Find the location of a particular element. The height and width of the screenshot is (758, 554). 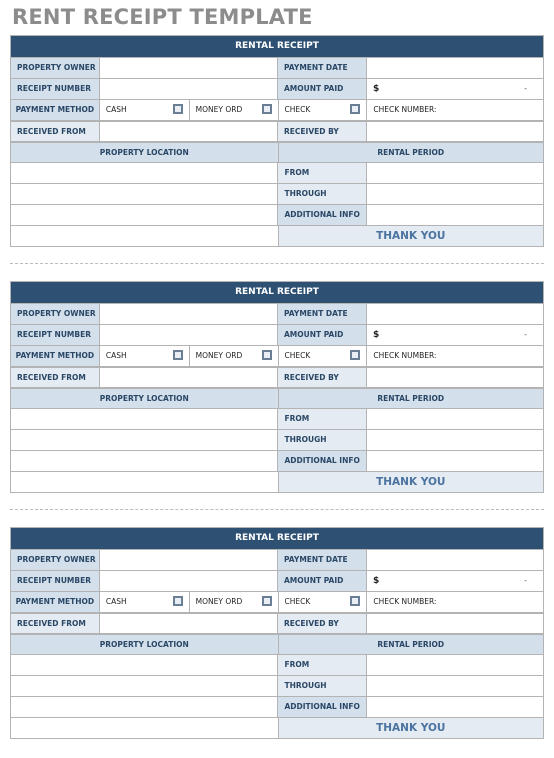

check-number-label: CHECK NUMBER: is located at coordinates (405, 109).